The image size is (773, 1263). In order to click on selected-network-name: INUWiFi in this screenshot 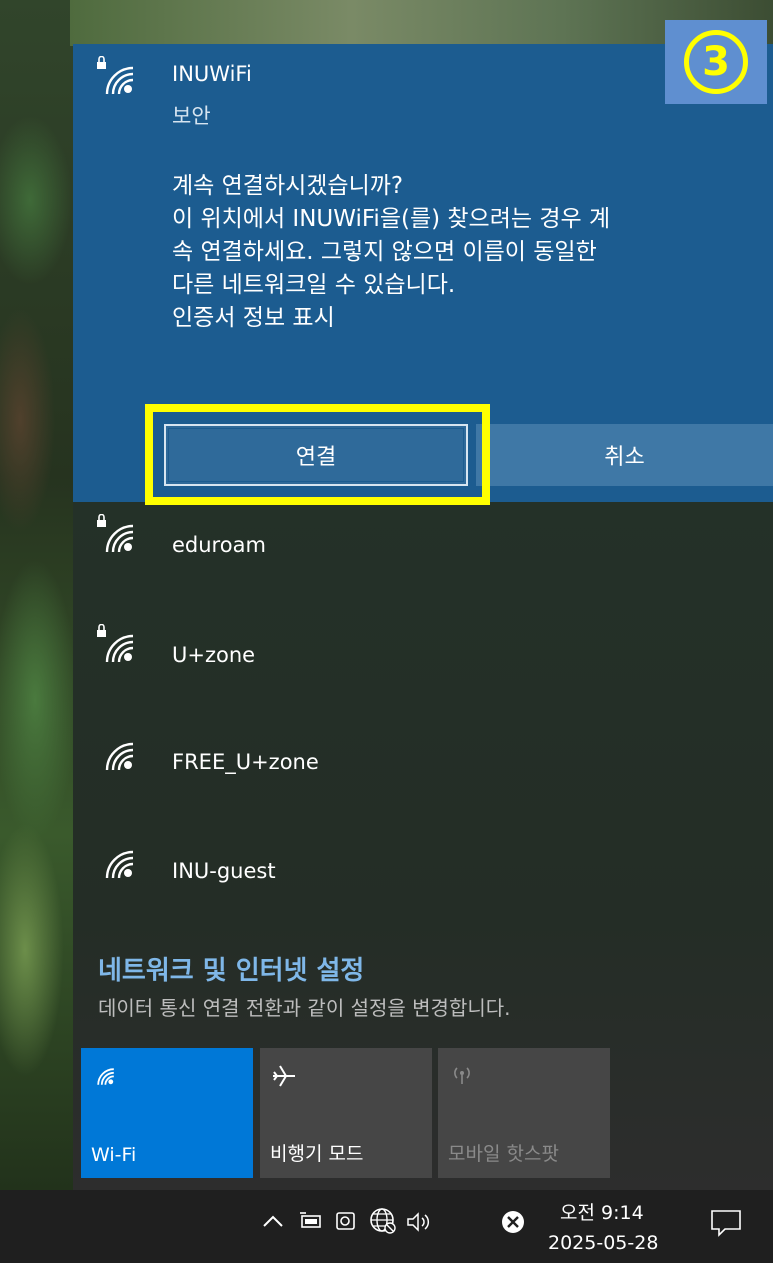, I will do `click(212, 74)`.